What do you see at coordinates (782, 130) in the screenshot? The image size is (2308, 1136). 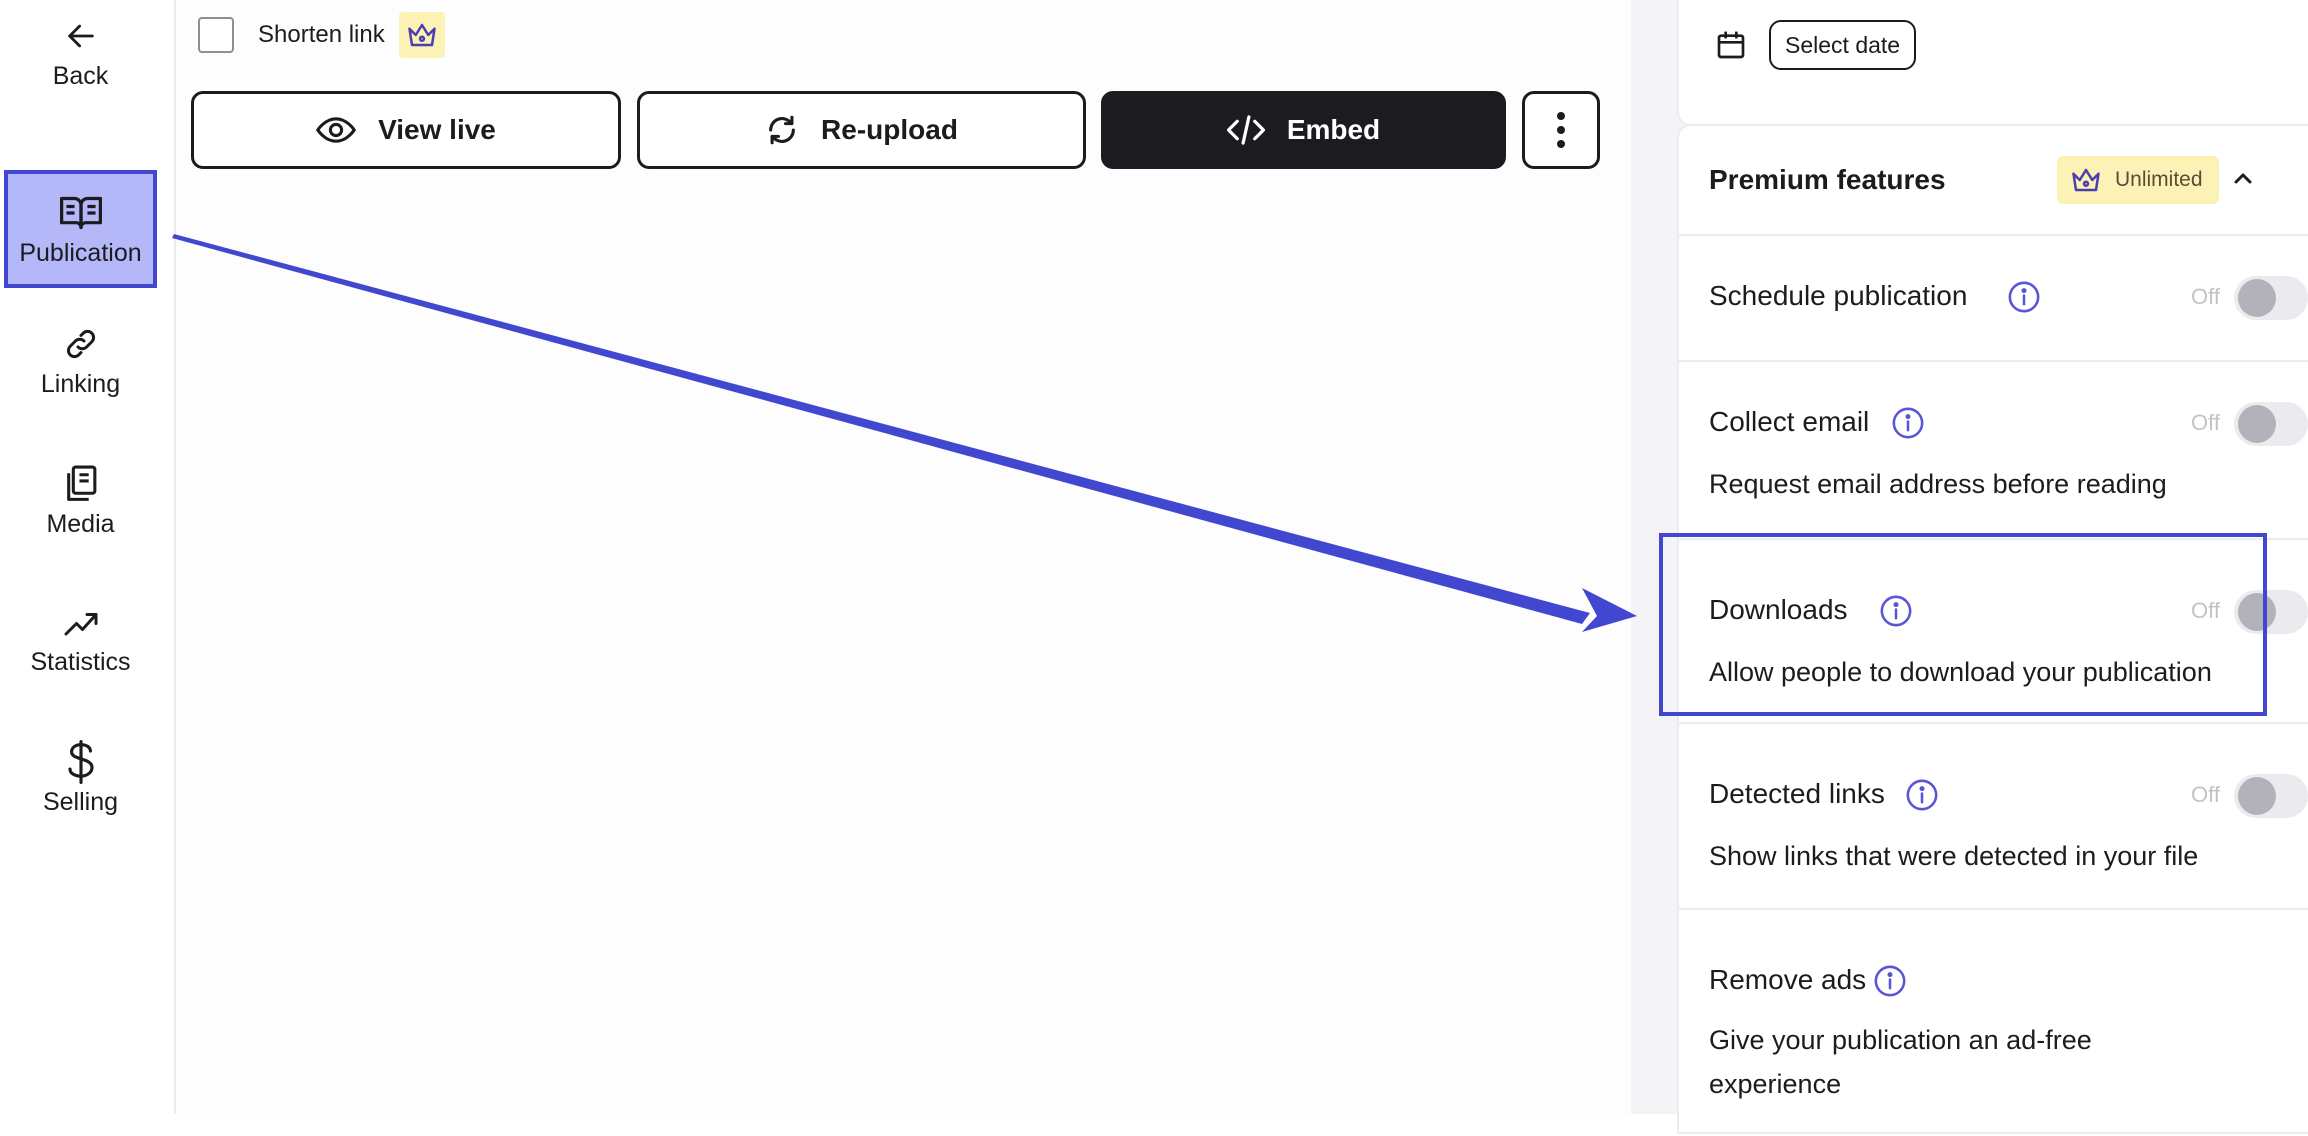 I see `refresh-icon` at bounding box center [782, 130].